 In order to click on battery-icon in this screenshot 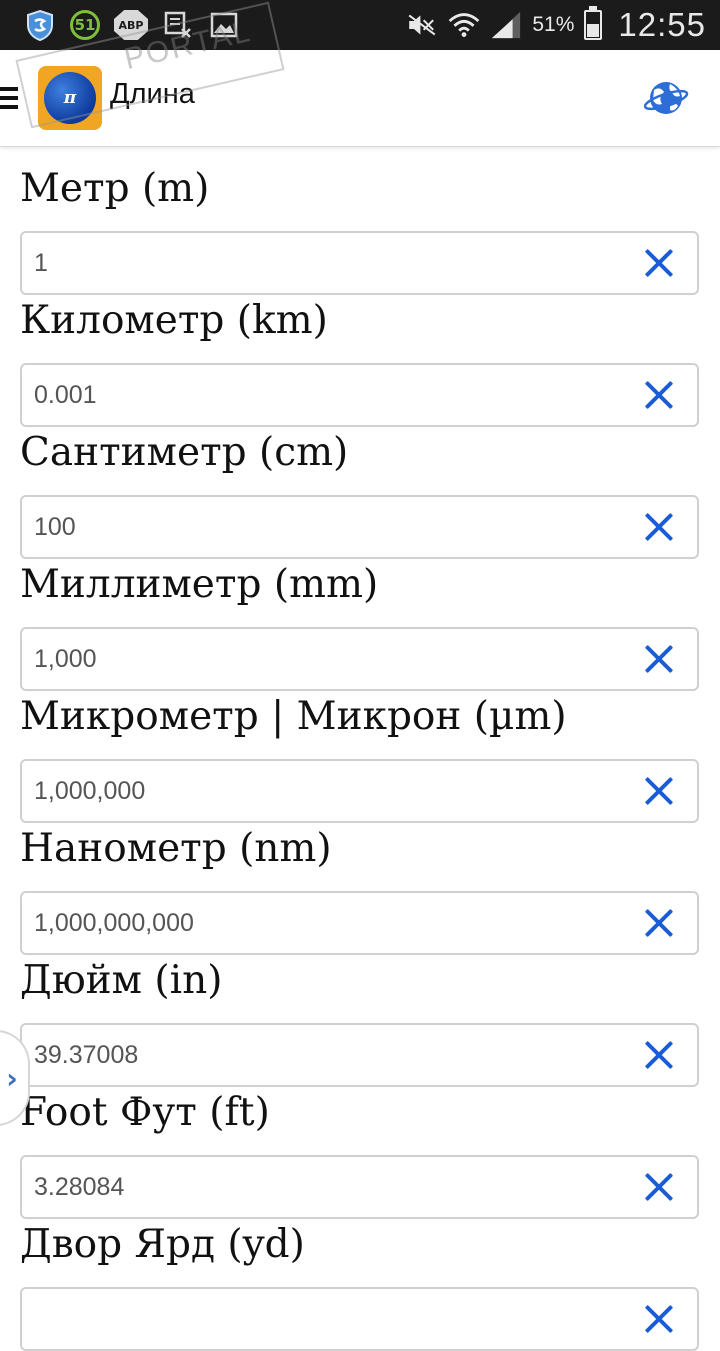, I will do `click(593, 23)`.